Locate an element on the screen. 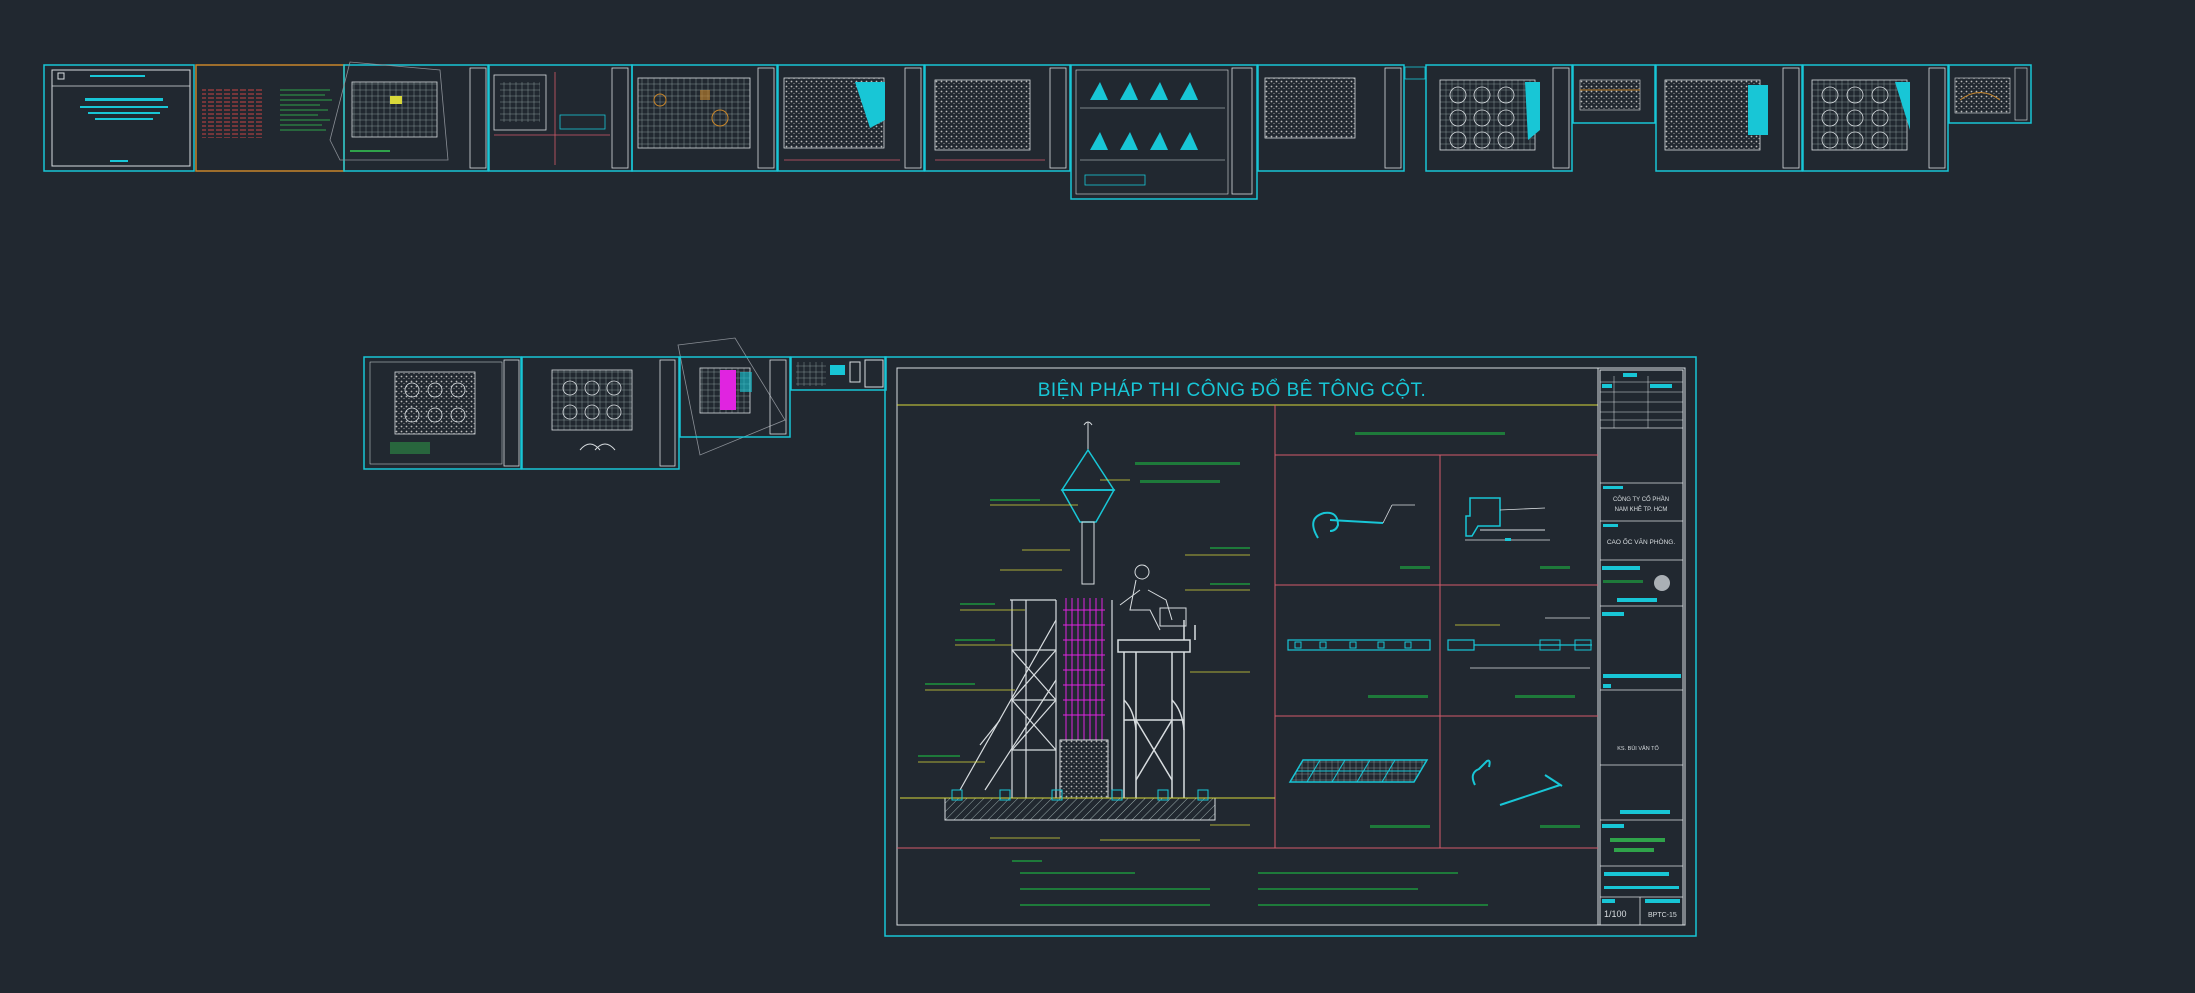 This screenshot has height=993, width=2195. detail-tie-bar is located at coordinates (1359, 645).